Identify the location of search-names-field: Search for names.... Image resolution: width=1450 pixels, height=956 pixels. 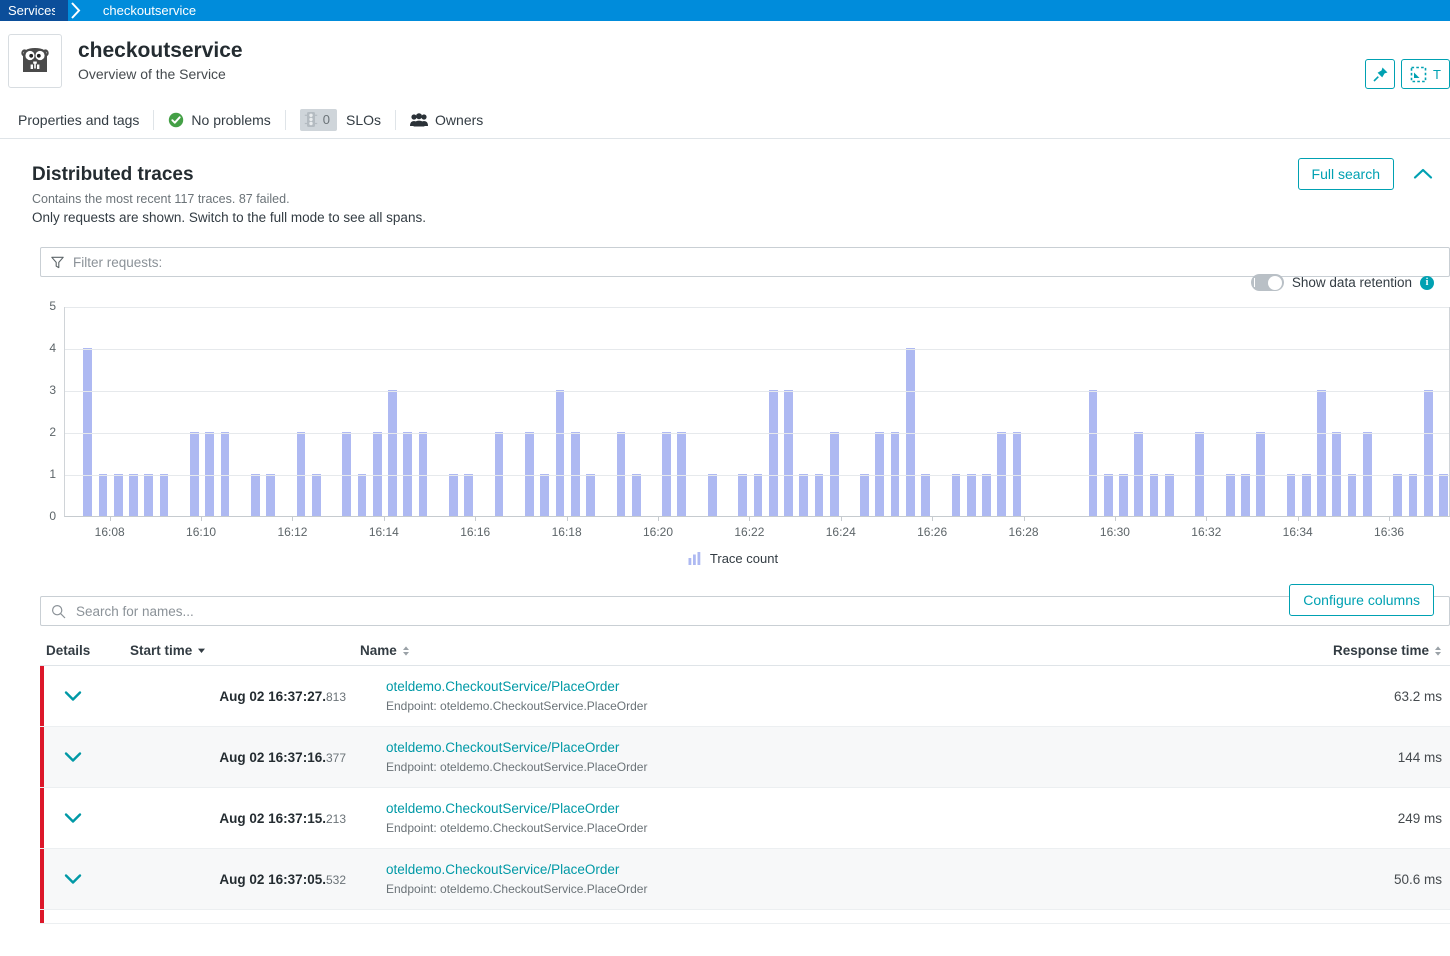
(745, 611).